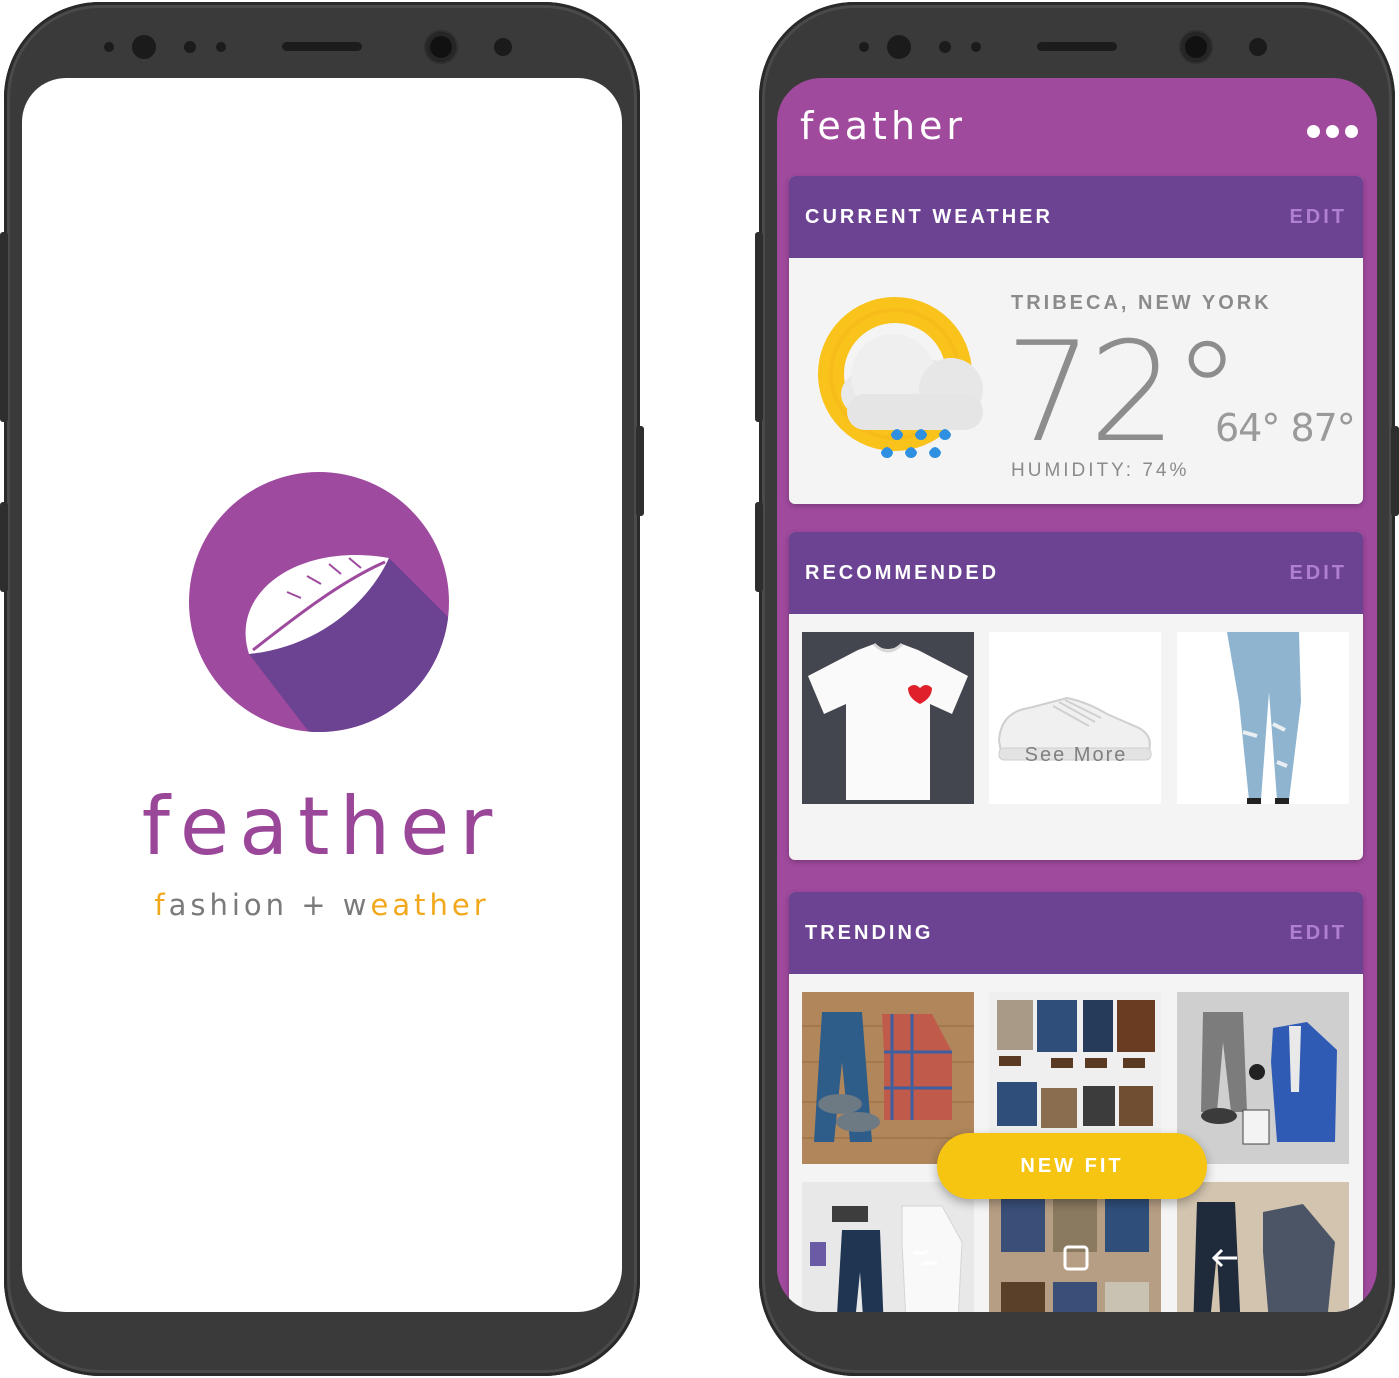 This screenshot has width=1399, height=1378. Describe the element at coordinates (1076, 755) in the screenshot. I see `see-more-link: See More` at that location.